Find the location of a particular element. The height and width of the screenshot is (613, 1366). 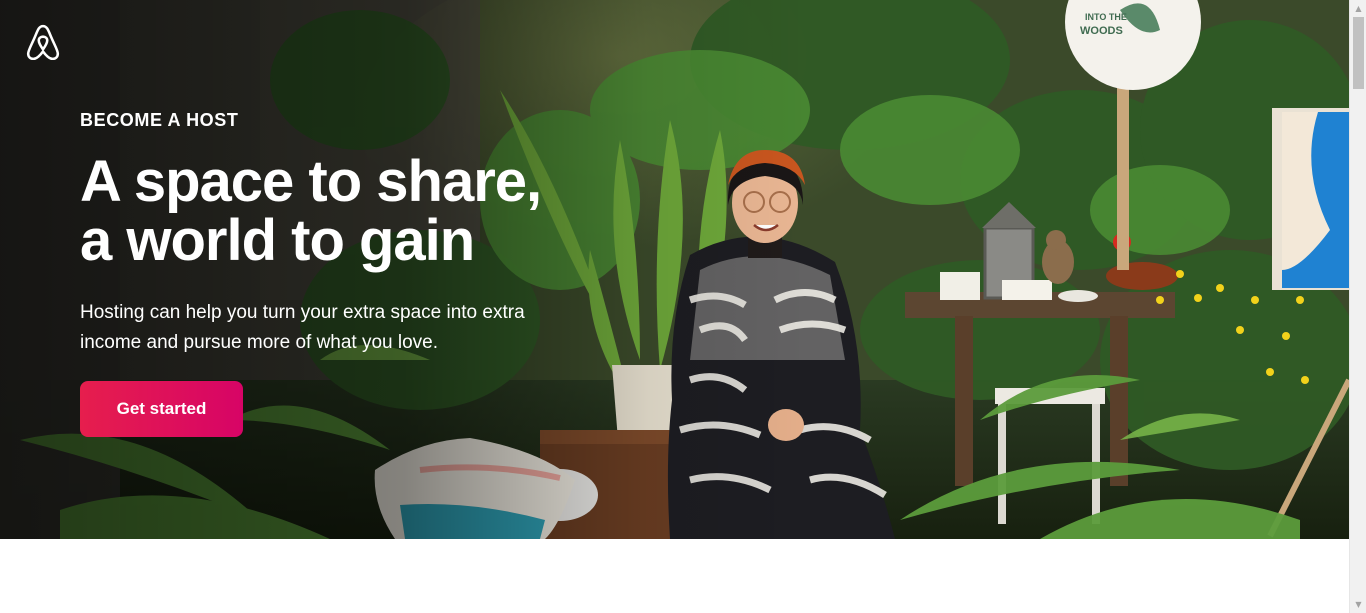

hero-headline: A space to share, a world to gain is located at coordinates (360, 211).